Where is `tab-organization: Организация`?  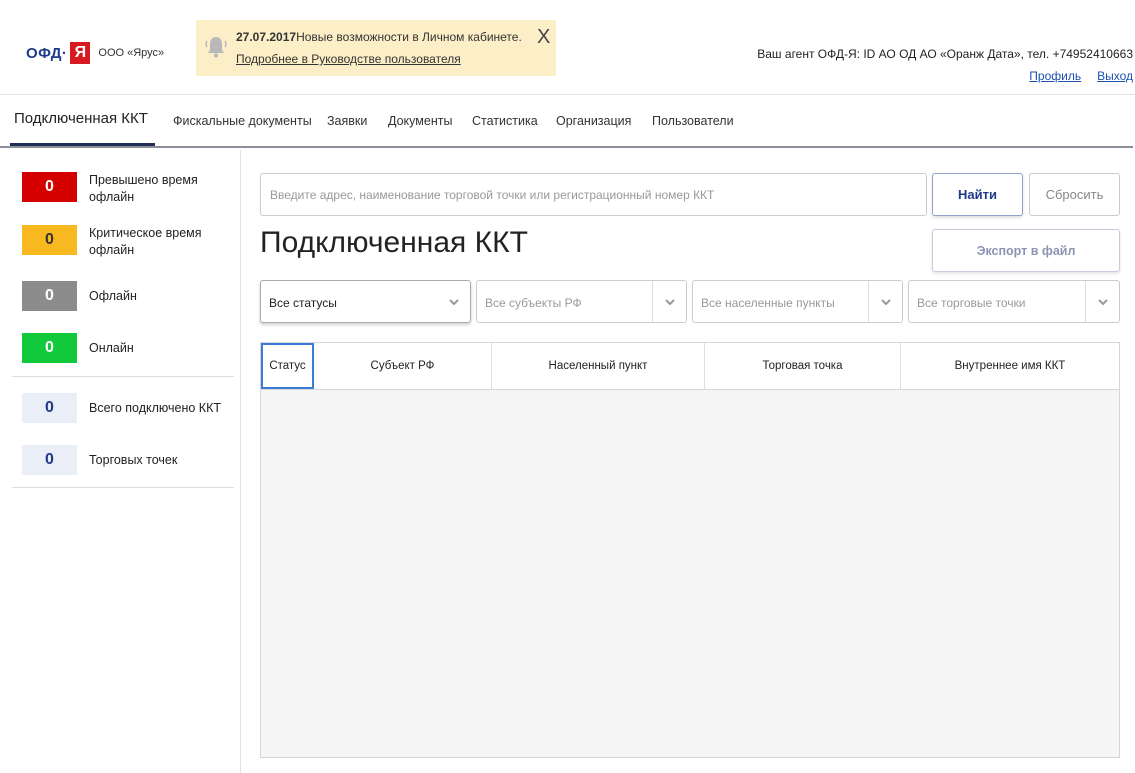
tab-organization: Организация is located at coordinates (593, 121).